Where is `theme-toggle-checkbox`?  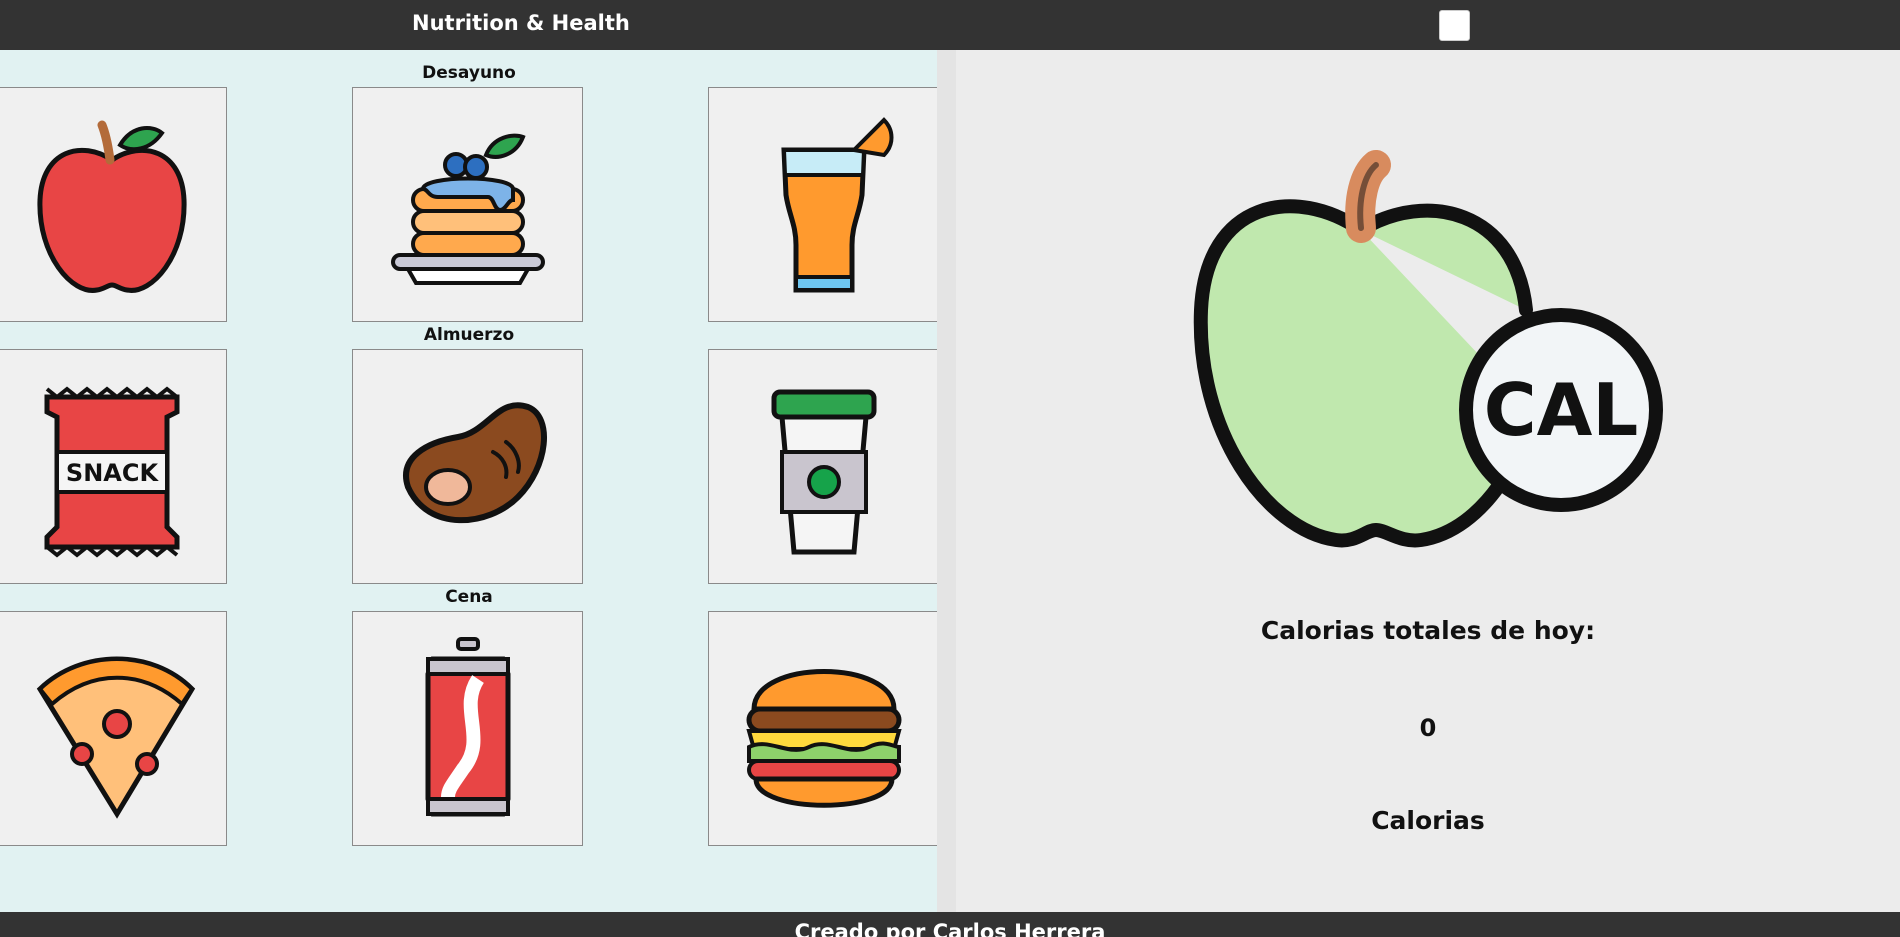 theme-toggle-checkbox is located at coordinates (1454, 25).